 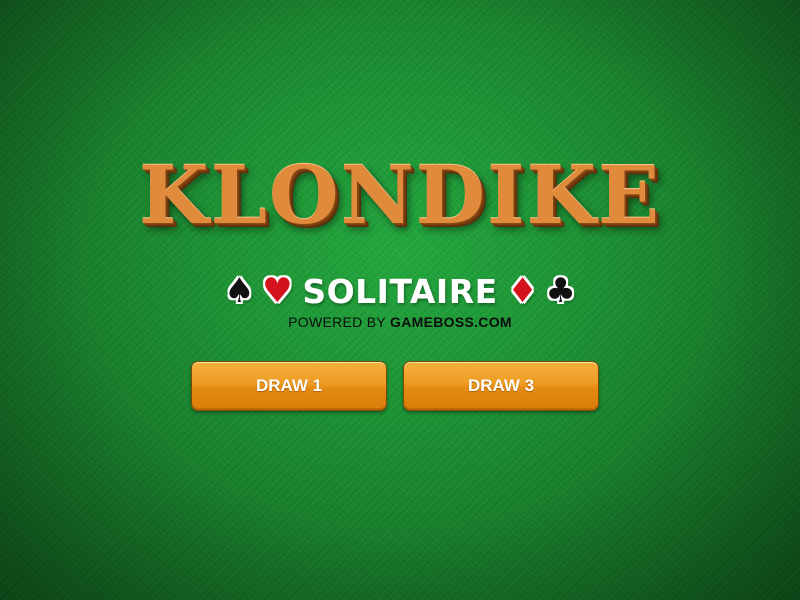 I want to click on diamond-icon: ♦, so click(x=522, y=291).